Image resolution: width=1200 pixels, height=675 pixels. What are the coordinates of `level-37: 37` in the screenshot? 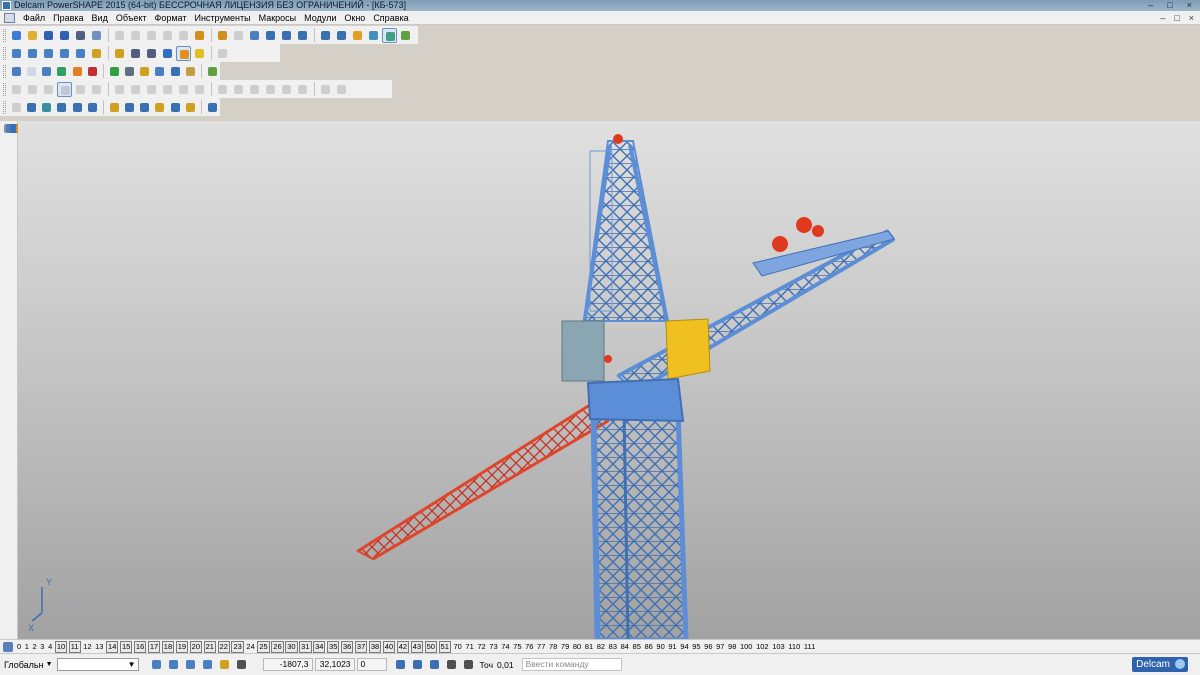 It's located at (361, 646).